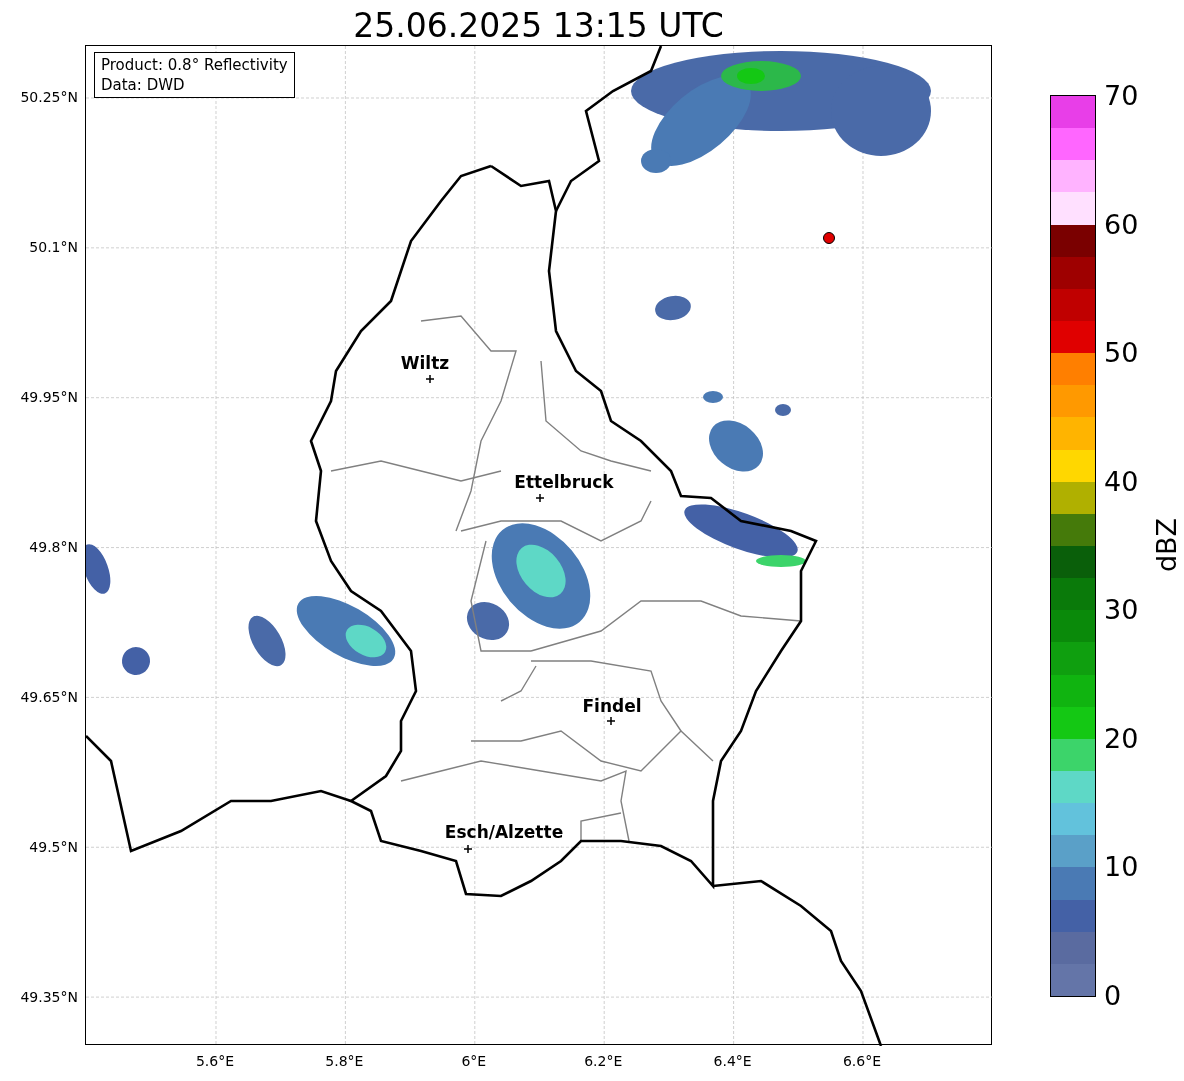  What do you see at coordinates (49, 997) in the screenshot?
I see `y-tick-label: 49.35°N` at bounding box center [49, 997].